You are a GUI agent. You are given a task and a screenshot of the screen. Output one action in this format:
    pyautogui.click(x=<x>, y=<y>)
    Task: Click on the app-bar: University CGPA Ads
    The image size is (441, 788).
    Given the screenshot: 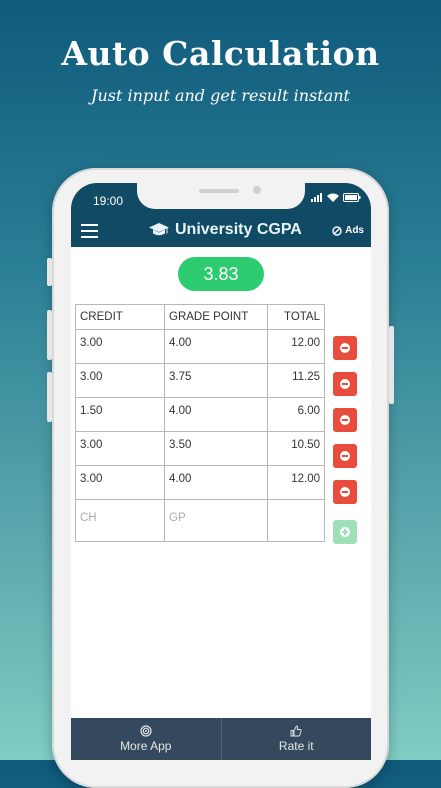 What is the action you would take?
    pyautogui.click(x=221, y=231)
    